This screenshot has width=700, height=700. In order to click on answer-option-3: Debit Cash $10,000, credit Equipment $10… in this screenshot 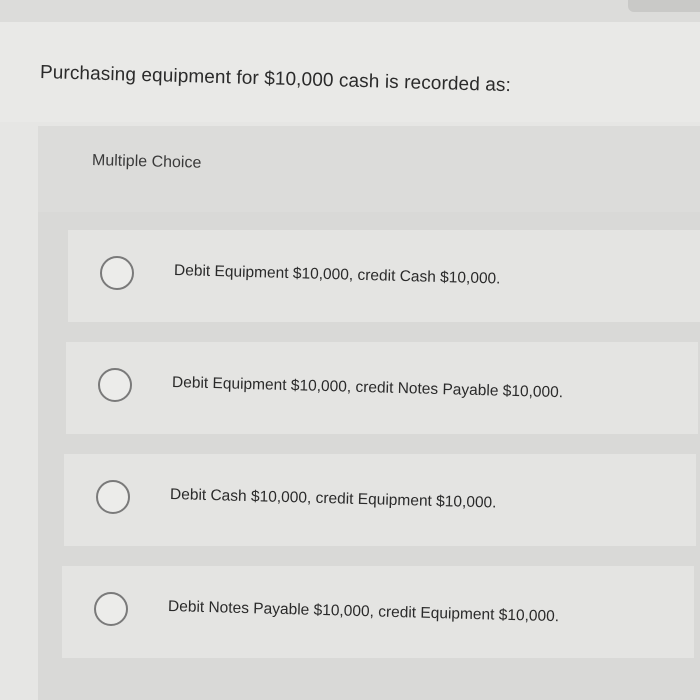, I will do `click(380, 500)`.